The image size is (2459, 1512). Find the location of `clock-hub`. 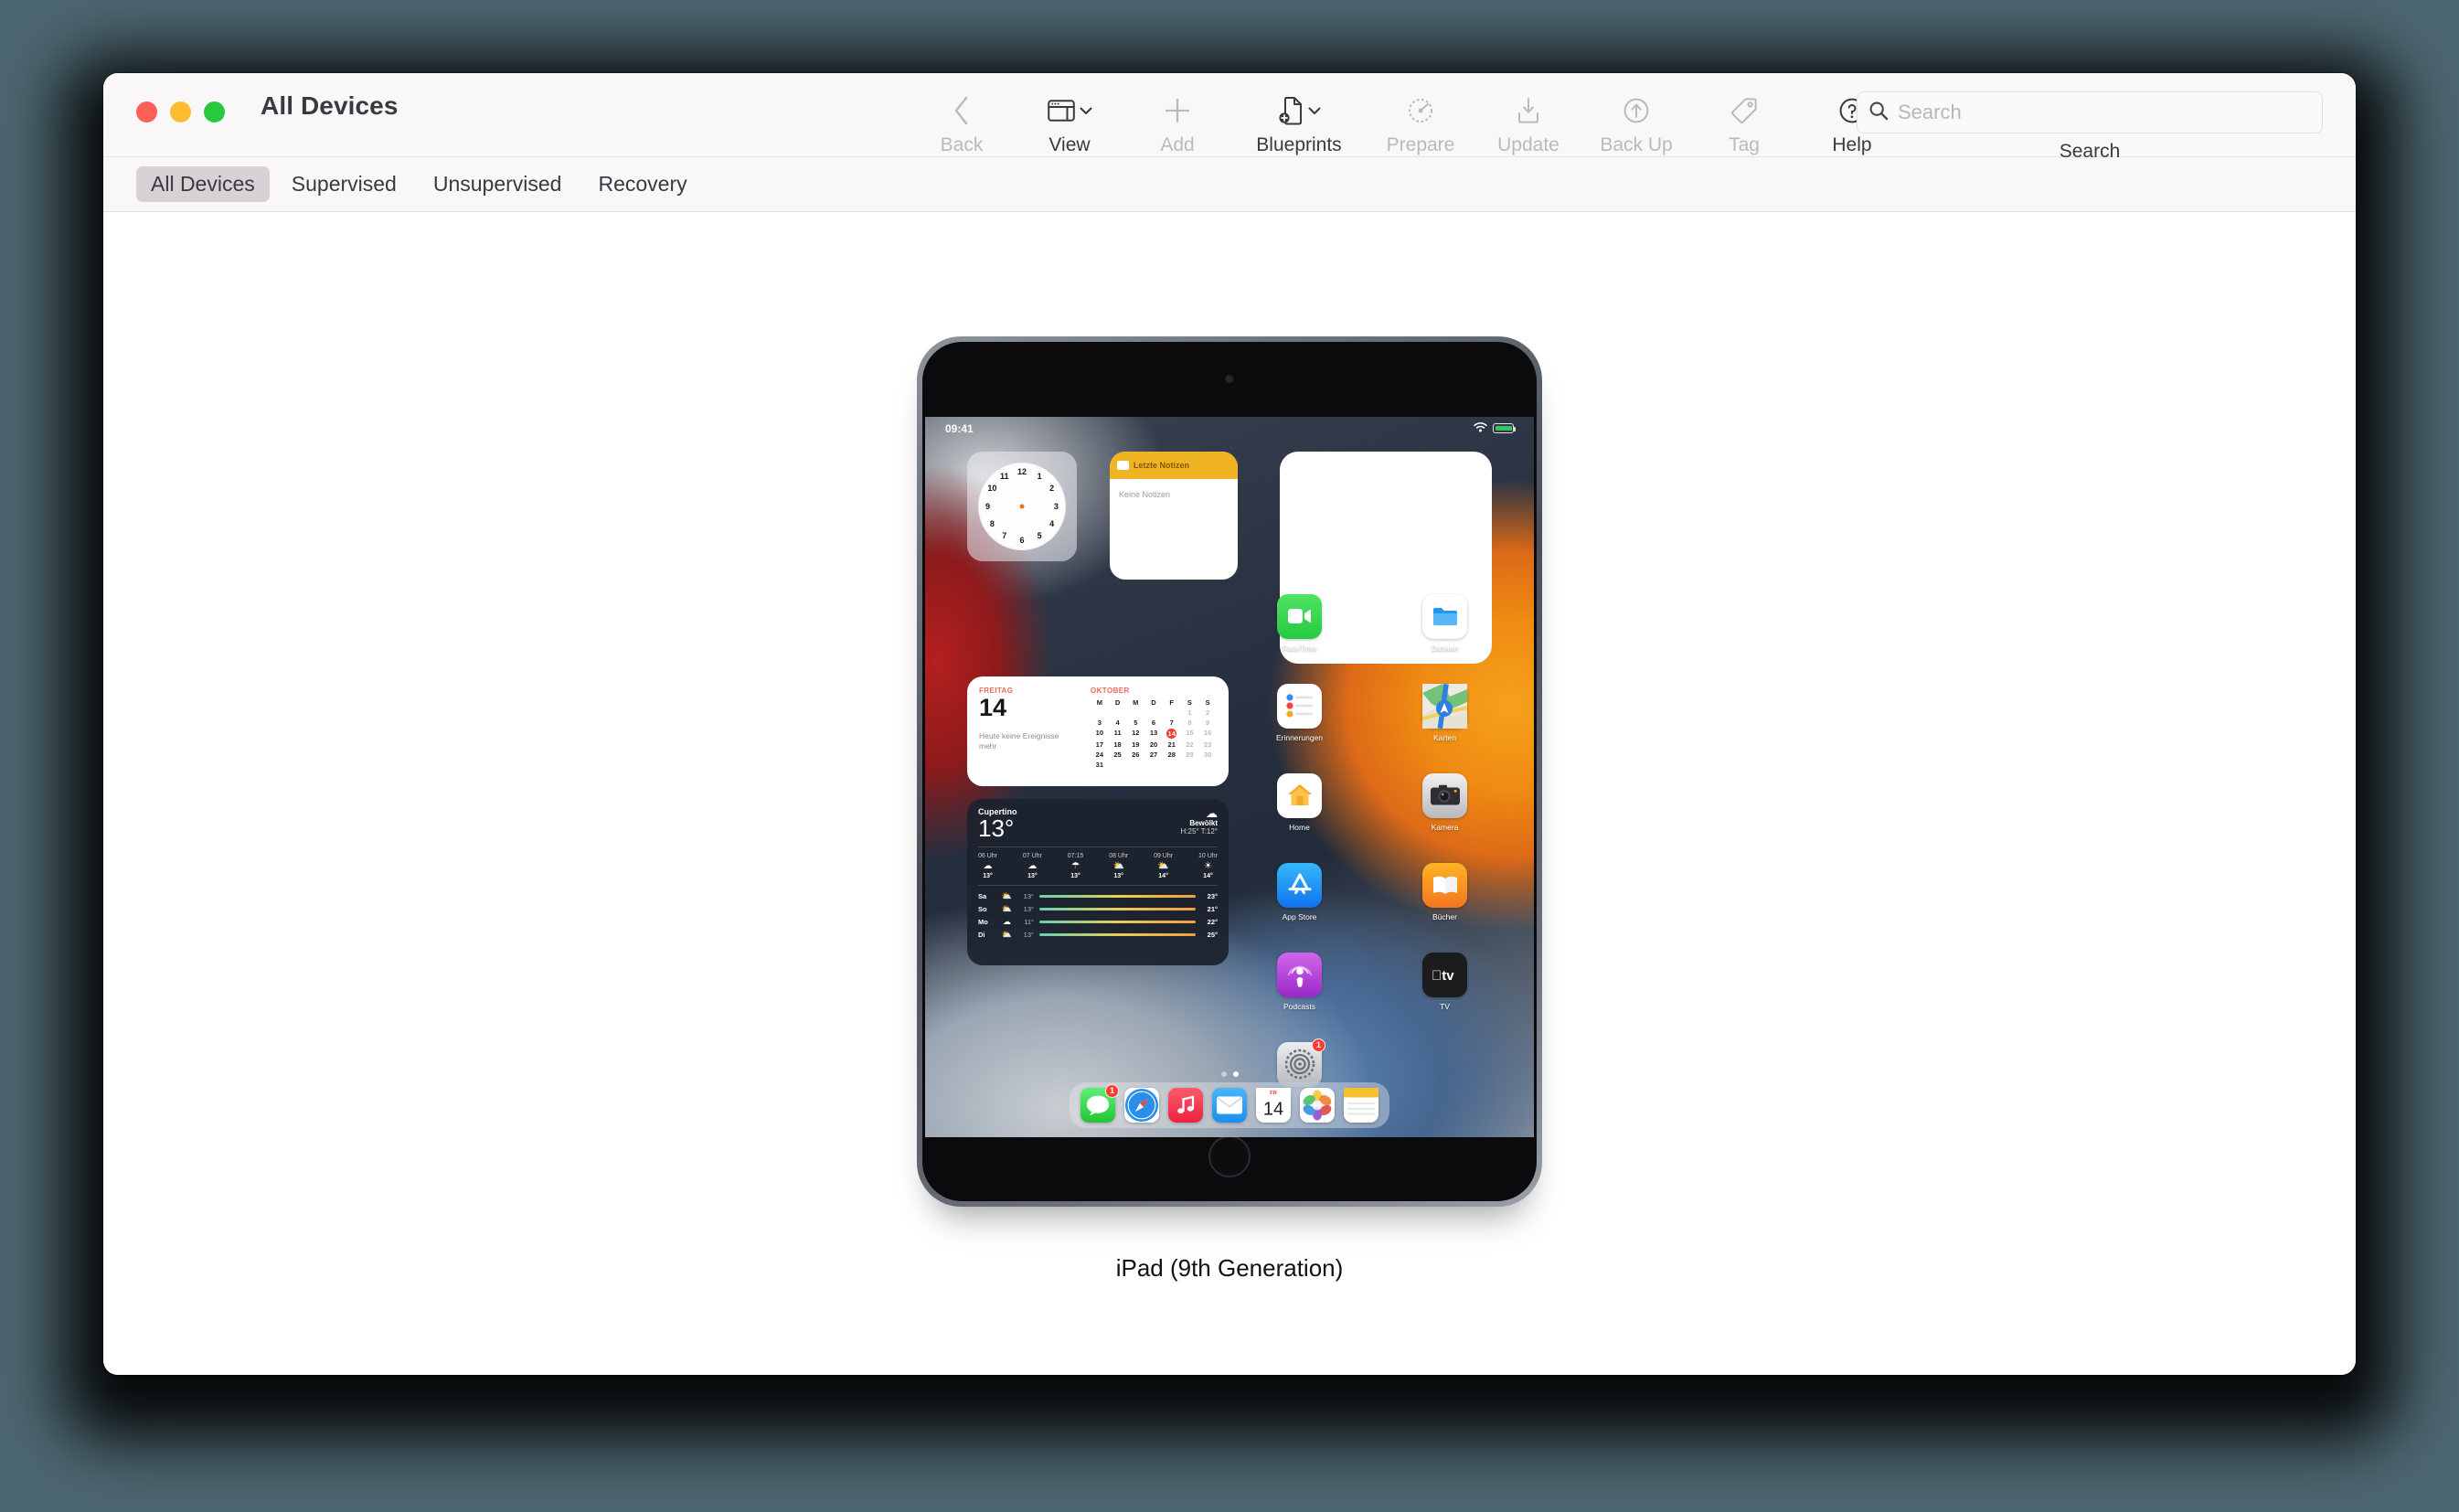

clock-hub is located at coordinates (1022, 506).